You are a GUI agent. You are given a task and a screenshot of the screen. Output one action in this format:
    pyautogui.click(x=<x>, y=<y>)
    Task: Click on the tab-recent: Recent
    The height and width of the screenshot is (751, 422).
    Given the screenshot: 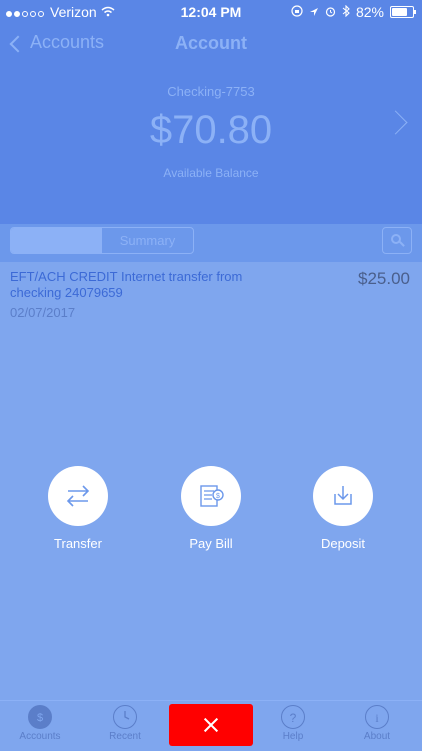 What is the action you would take?
    pyautogui.click(x=125, y=723)
    